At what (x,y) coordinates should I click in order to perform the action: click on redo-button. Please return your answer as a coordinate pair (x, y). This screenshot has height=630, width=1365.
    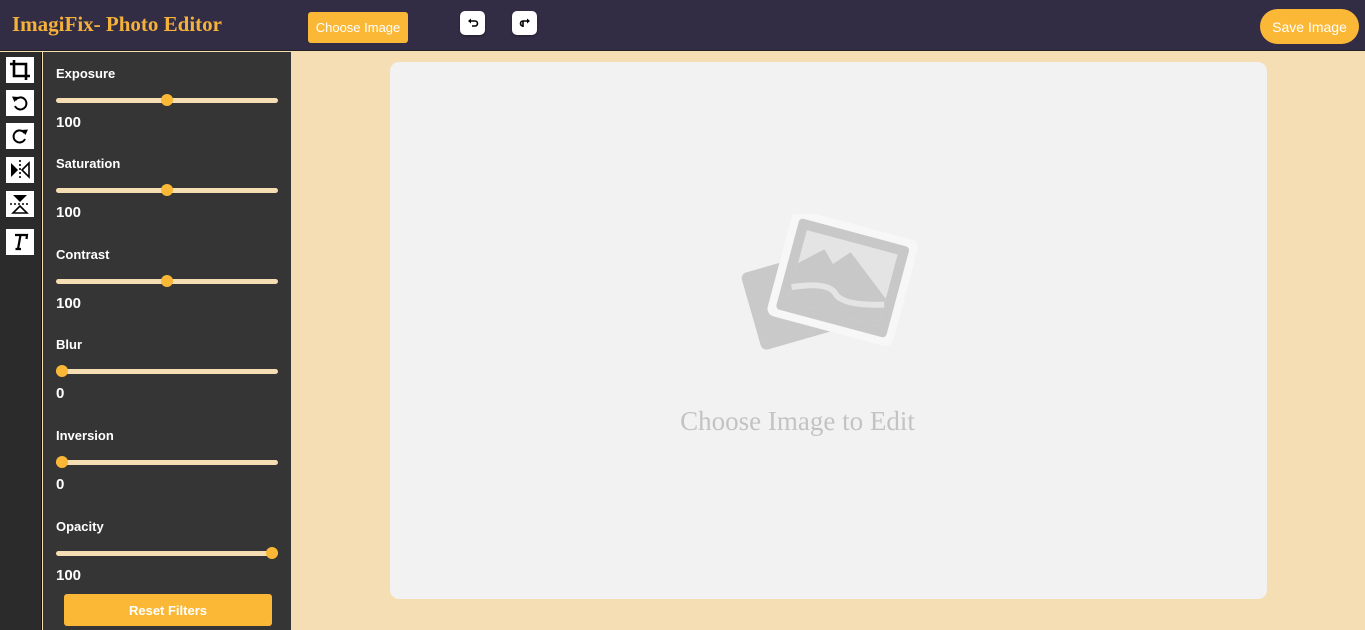
    Looking at the image, I should click on (524, 23).